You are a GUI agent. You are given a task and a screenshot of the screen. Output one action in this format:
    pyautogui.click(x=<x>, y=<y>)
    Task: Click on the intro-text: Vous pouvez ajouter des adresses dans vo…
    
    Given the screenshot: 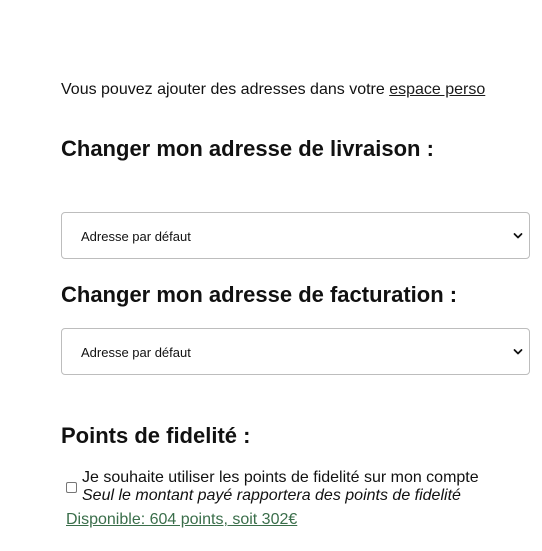 What is the action you would take?
    pyautogui.click(x=273, y=90)
    